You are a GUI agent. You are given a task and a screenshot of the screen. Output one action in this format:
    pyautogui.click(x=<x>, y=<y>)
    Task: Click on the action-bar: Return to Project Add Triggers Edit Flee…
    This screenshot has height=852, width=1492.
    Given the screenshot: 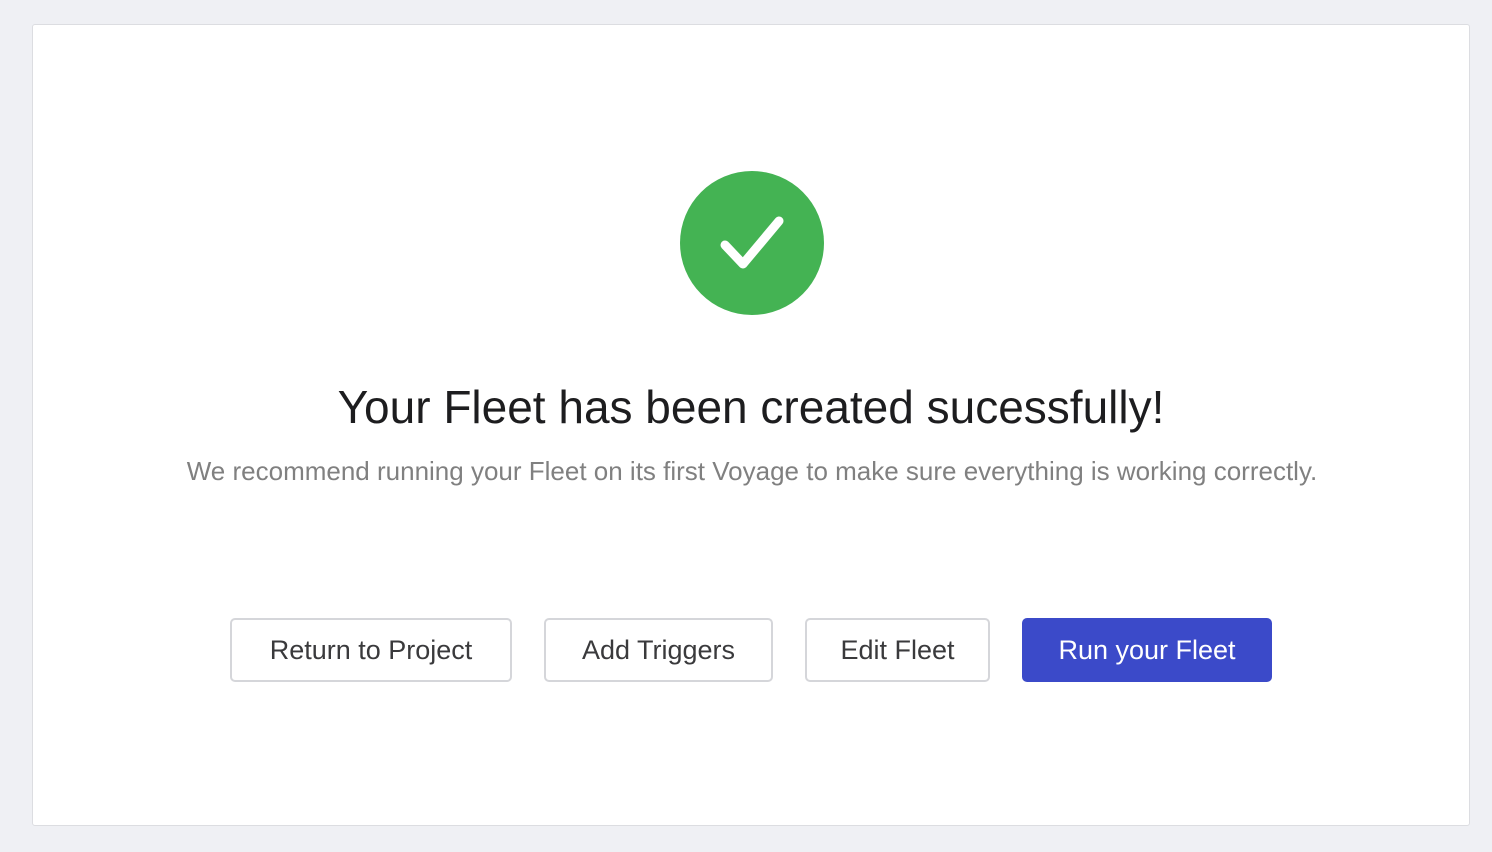 What is the action you would take?
    pyautogui.click(x=751, y=650)
    